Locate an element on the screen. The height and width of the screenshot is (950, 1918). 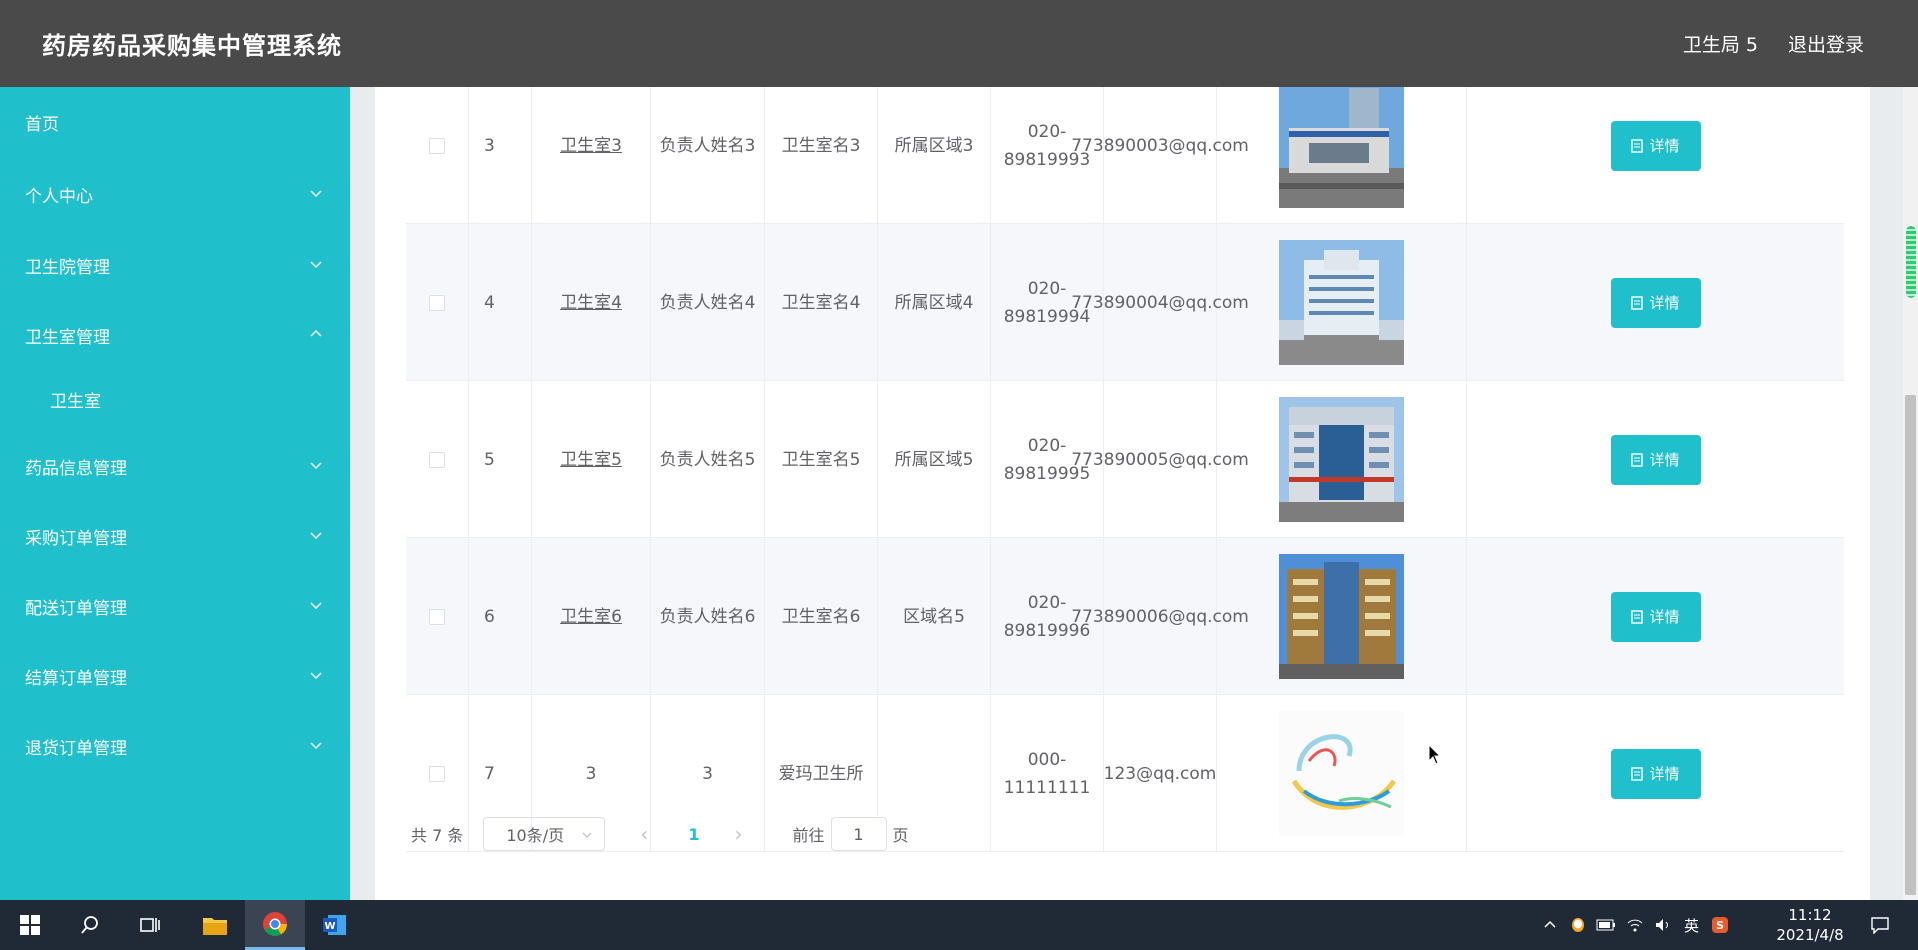
sidebar-item-purchase-orders: 采购订单管理 is located at coordinates (175, 536).